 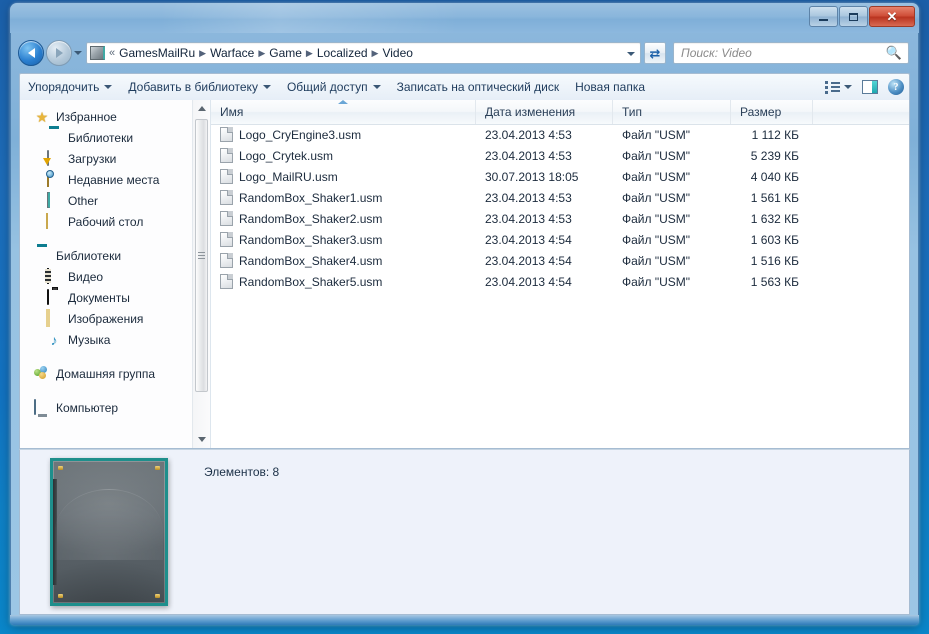 I want to click on column-header-filler, so click(x=861, y=112).